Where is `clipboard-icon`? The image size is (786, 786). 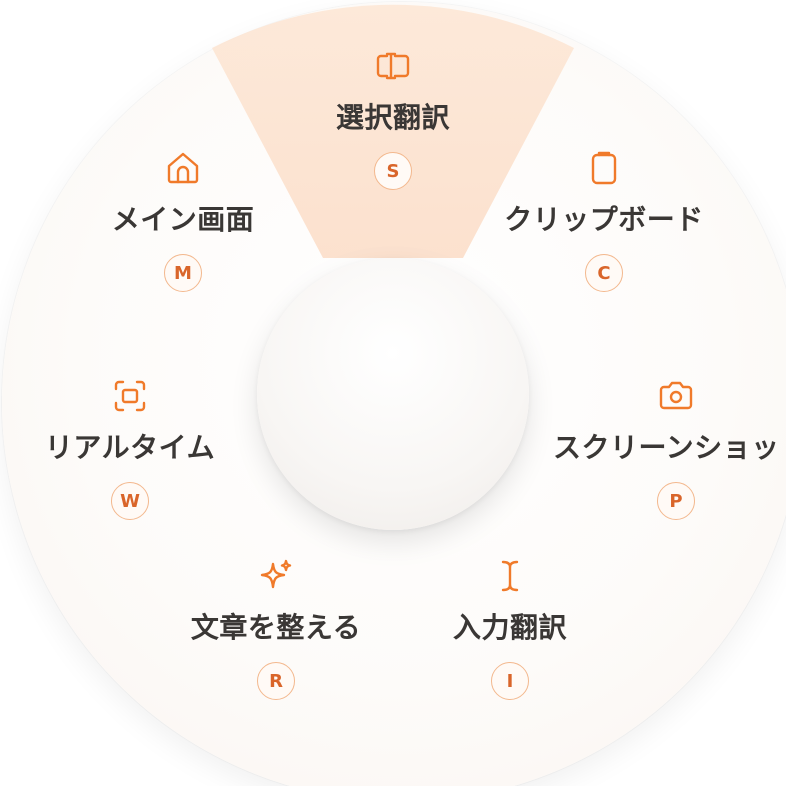 clipboard-icon is located at coordinates (604, 168).